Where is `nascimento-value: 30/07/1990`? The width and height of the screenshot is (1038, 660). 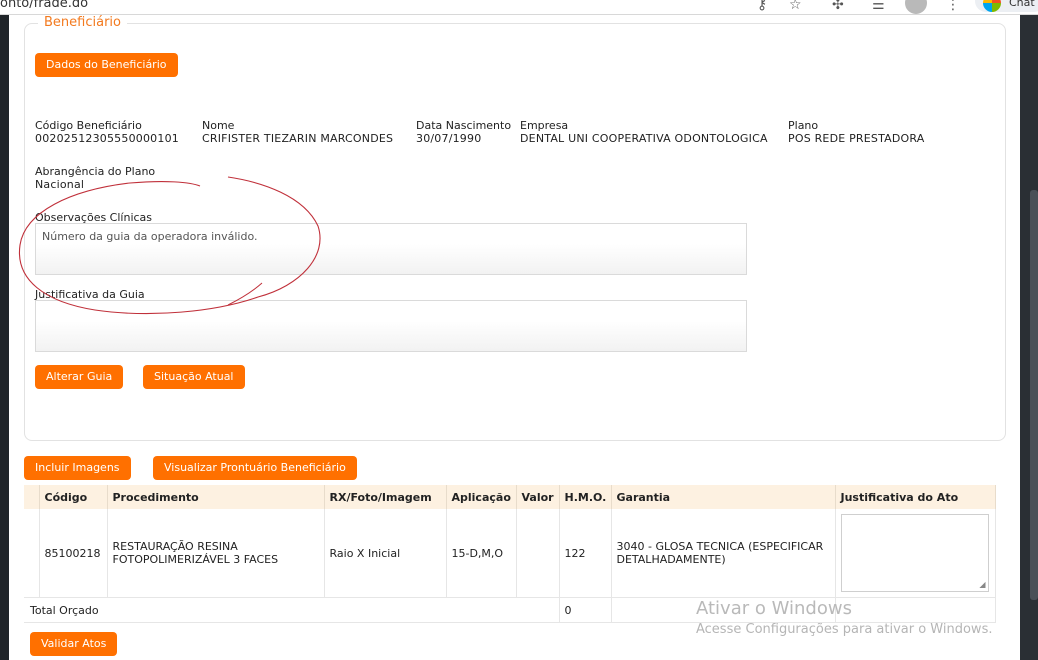
nascimento-value: 30/07/1990 is located at coordinates (449, 138).